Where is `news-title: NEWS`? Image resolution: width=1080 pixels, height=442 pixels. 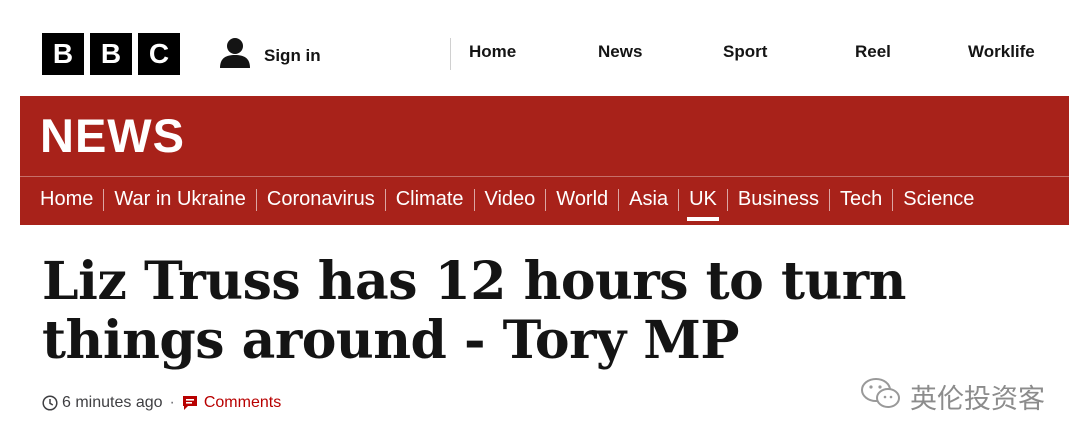 news-title: NEWS is located at coordinates (112, 135).